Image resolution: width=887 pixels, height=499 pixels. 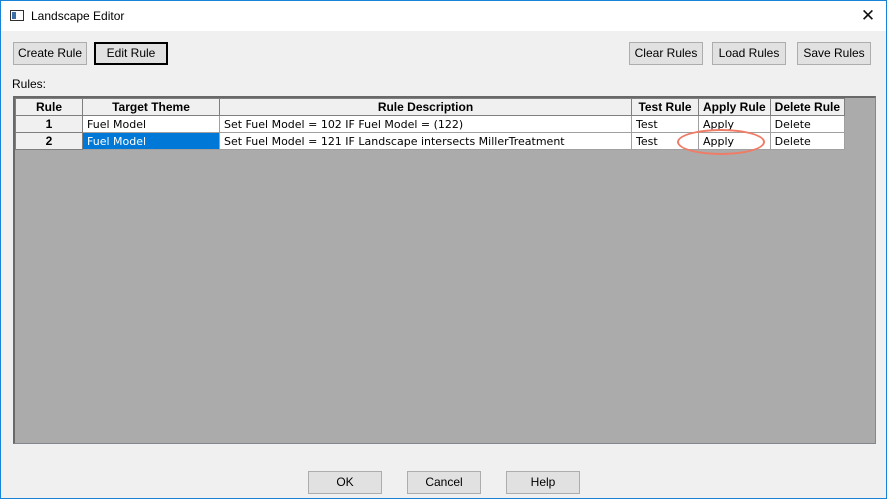 I want to click on column-header-test-rule: Test Rule, so click(x=665, y=107).